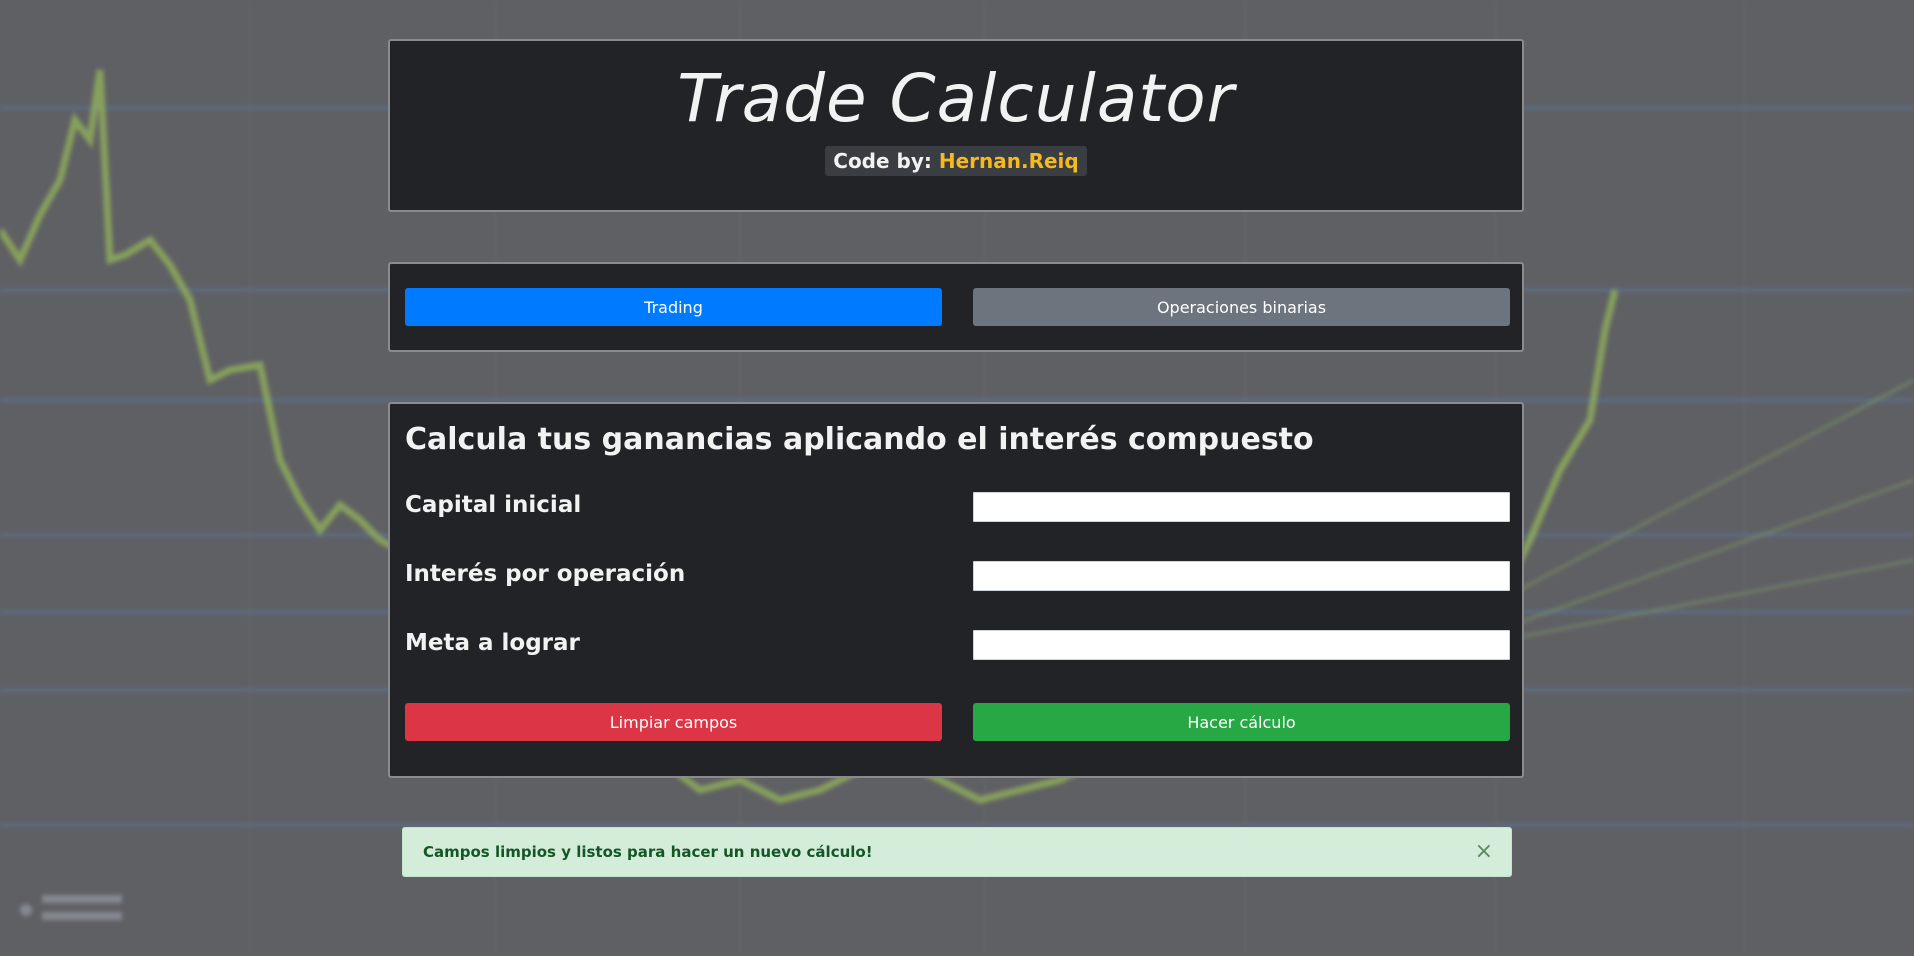 This screenshot has width=1914, height=956. Describe the element at coordinates (1241, 576) in the screenshot. I see `interest-per-trade-input` at that location.